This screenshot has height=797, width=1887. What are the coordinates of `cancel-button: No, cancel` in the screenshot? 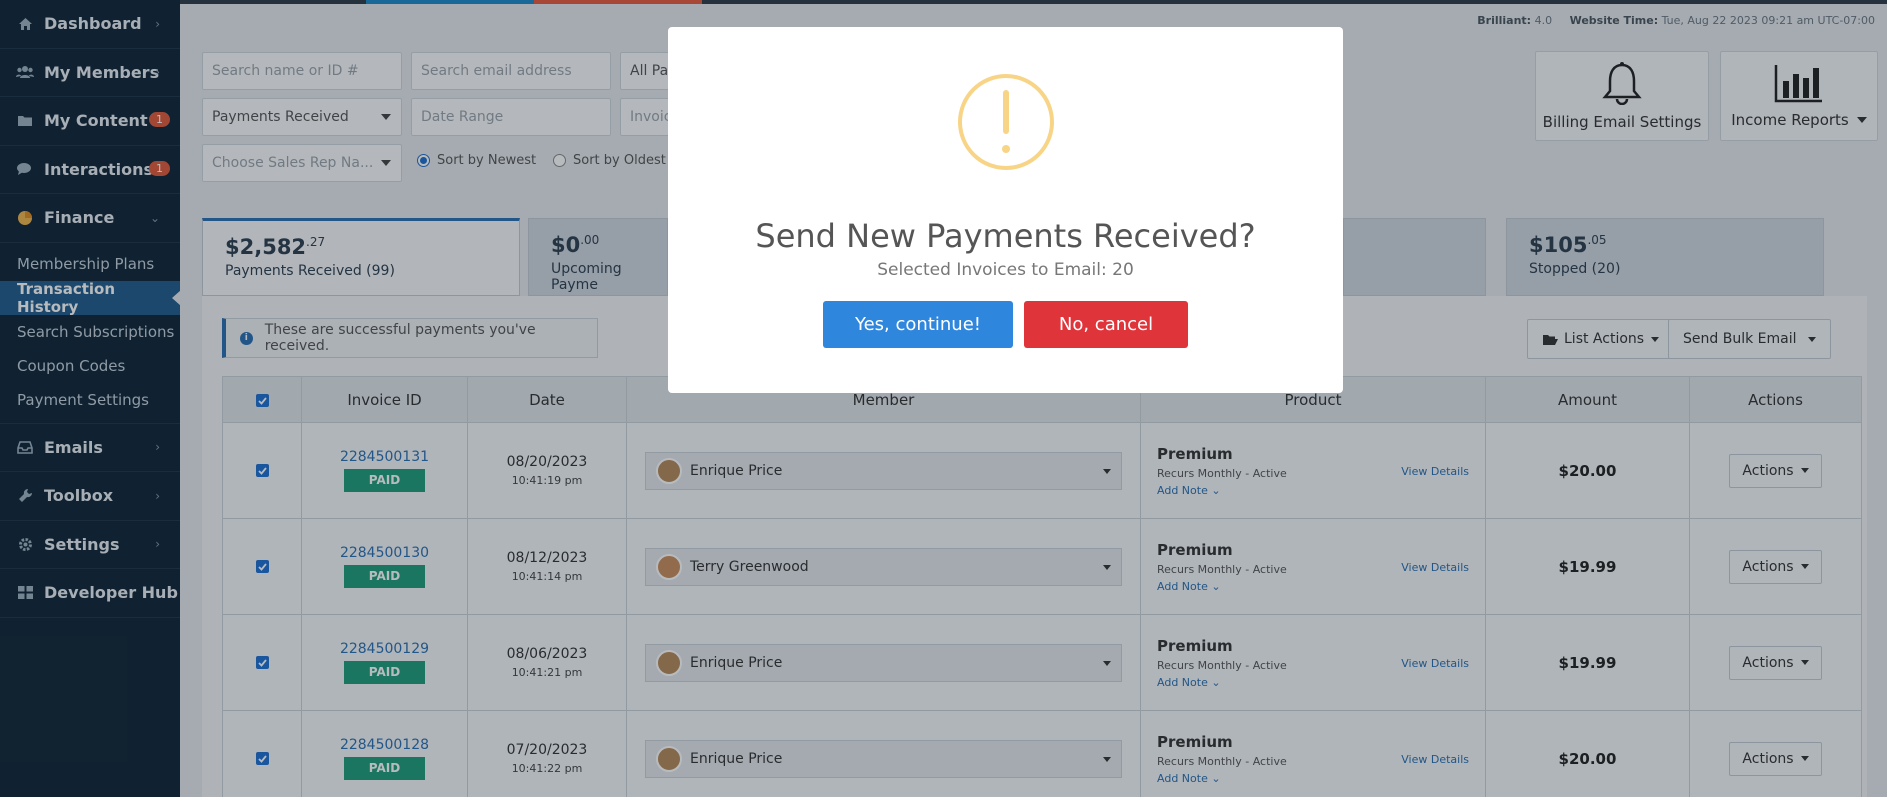 It's located at (1106, 324).